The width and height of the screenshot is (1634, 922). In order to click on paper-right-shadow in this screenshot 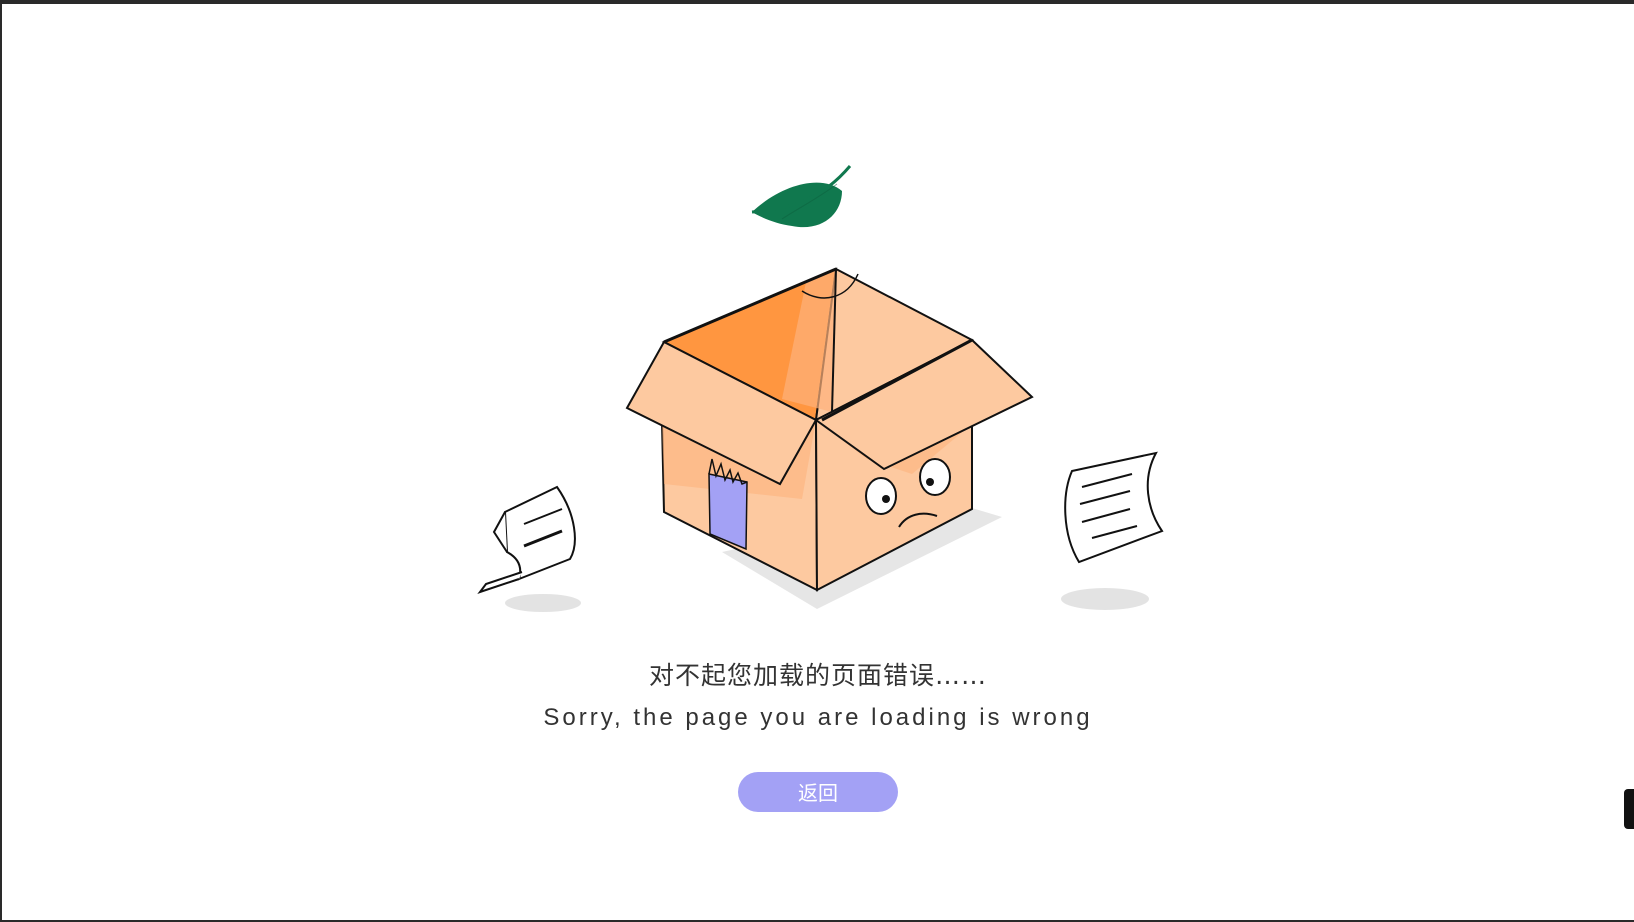, I will do `click(1105, 599)`.